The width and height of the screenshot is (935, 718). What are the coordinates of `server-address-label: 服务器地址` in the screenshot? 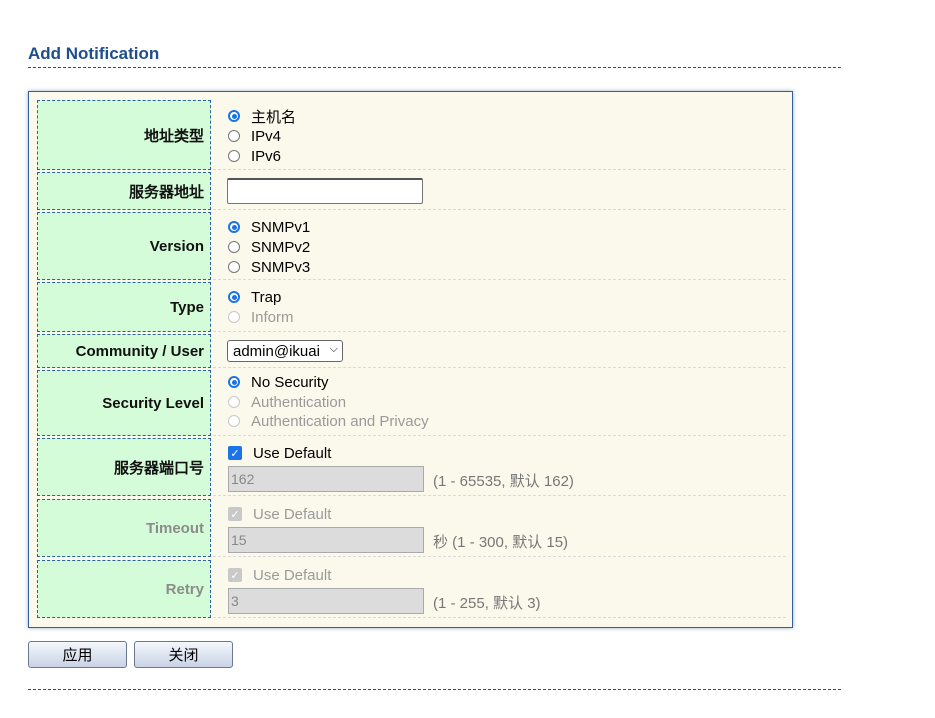 It's located at (124, 191).